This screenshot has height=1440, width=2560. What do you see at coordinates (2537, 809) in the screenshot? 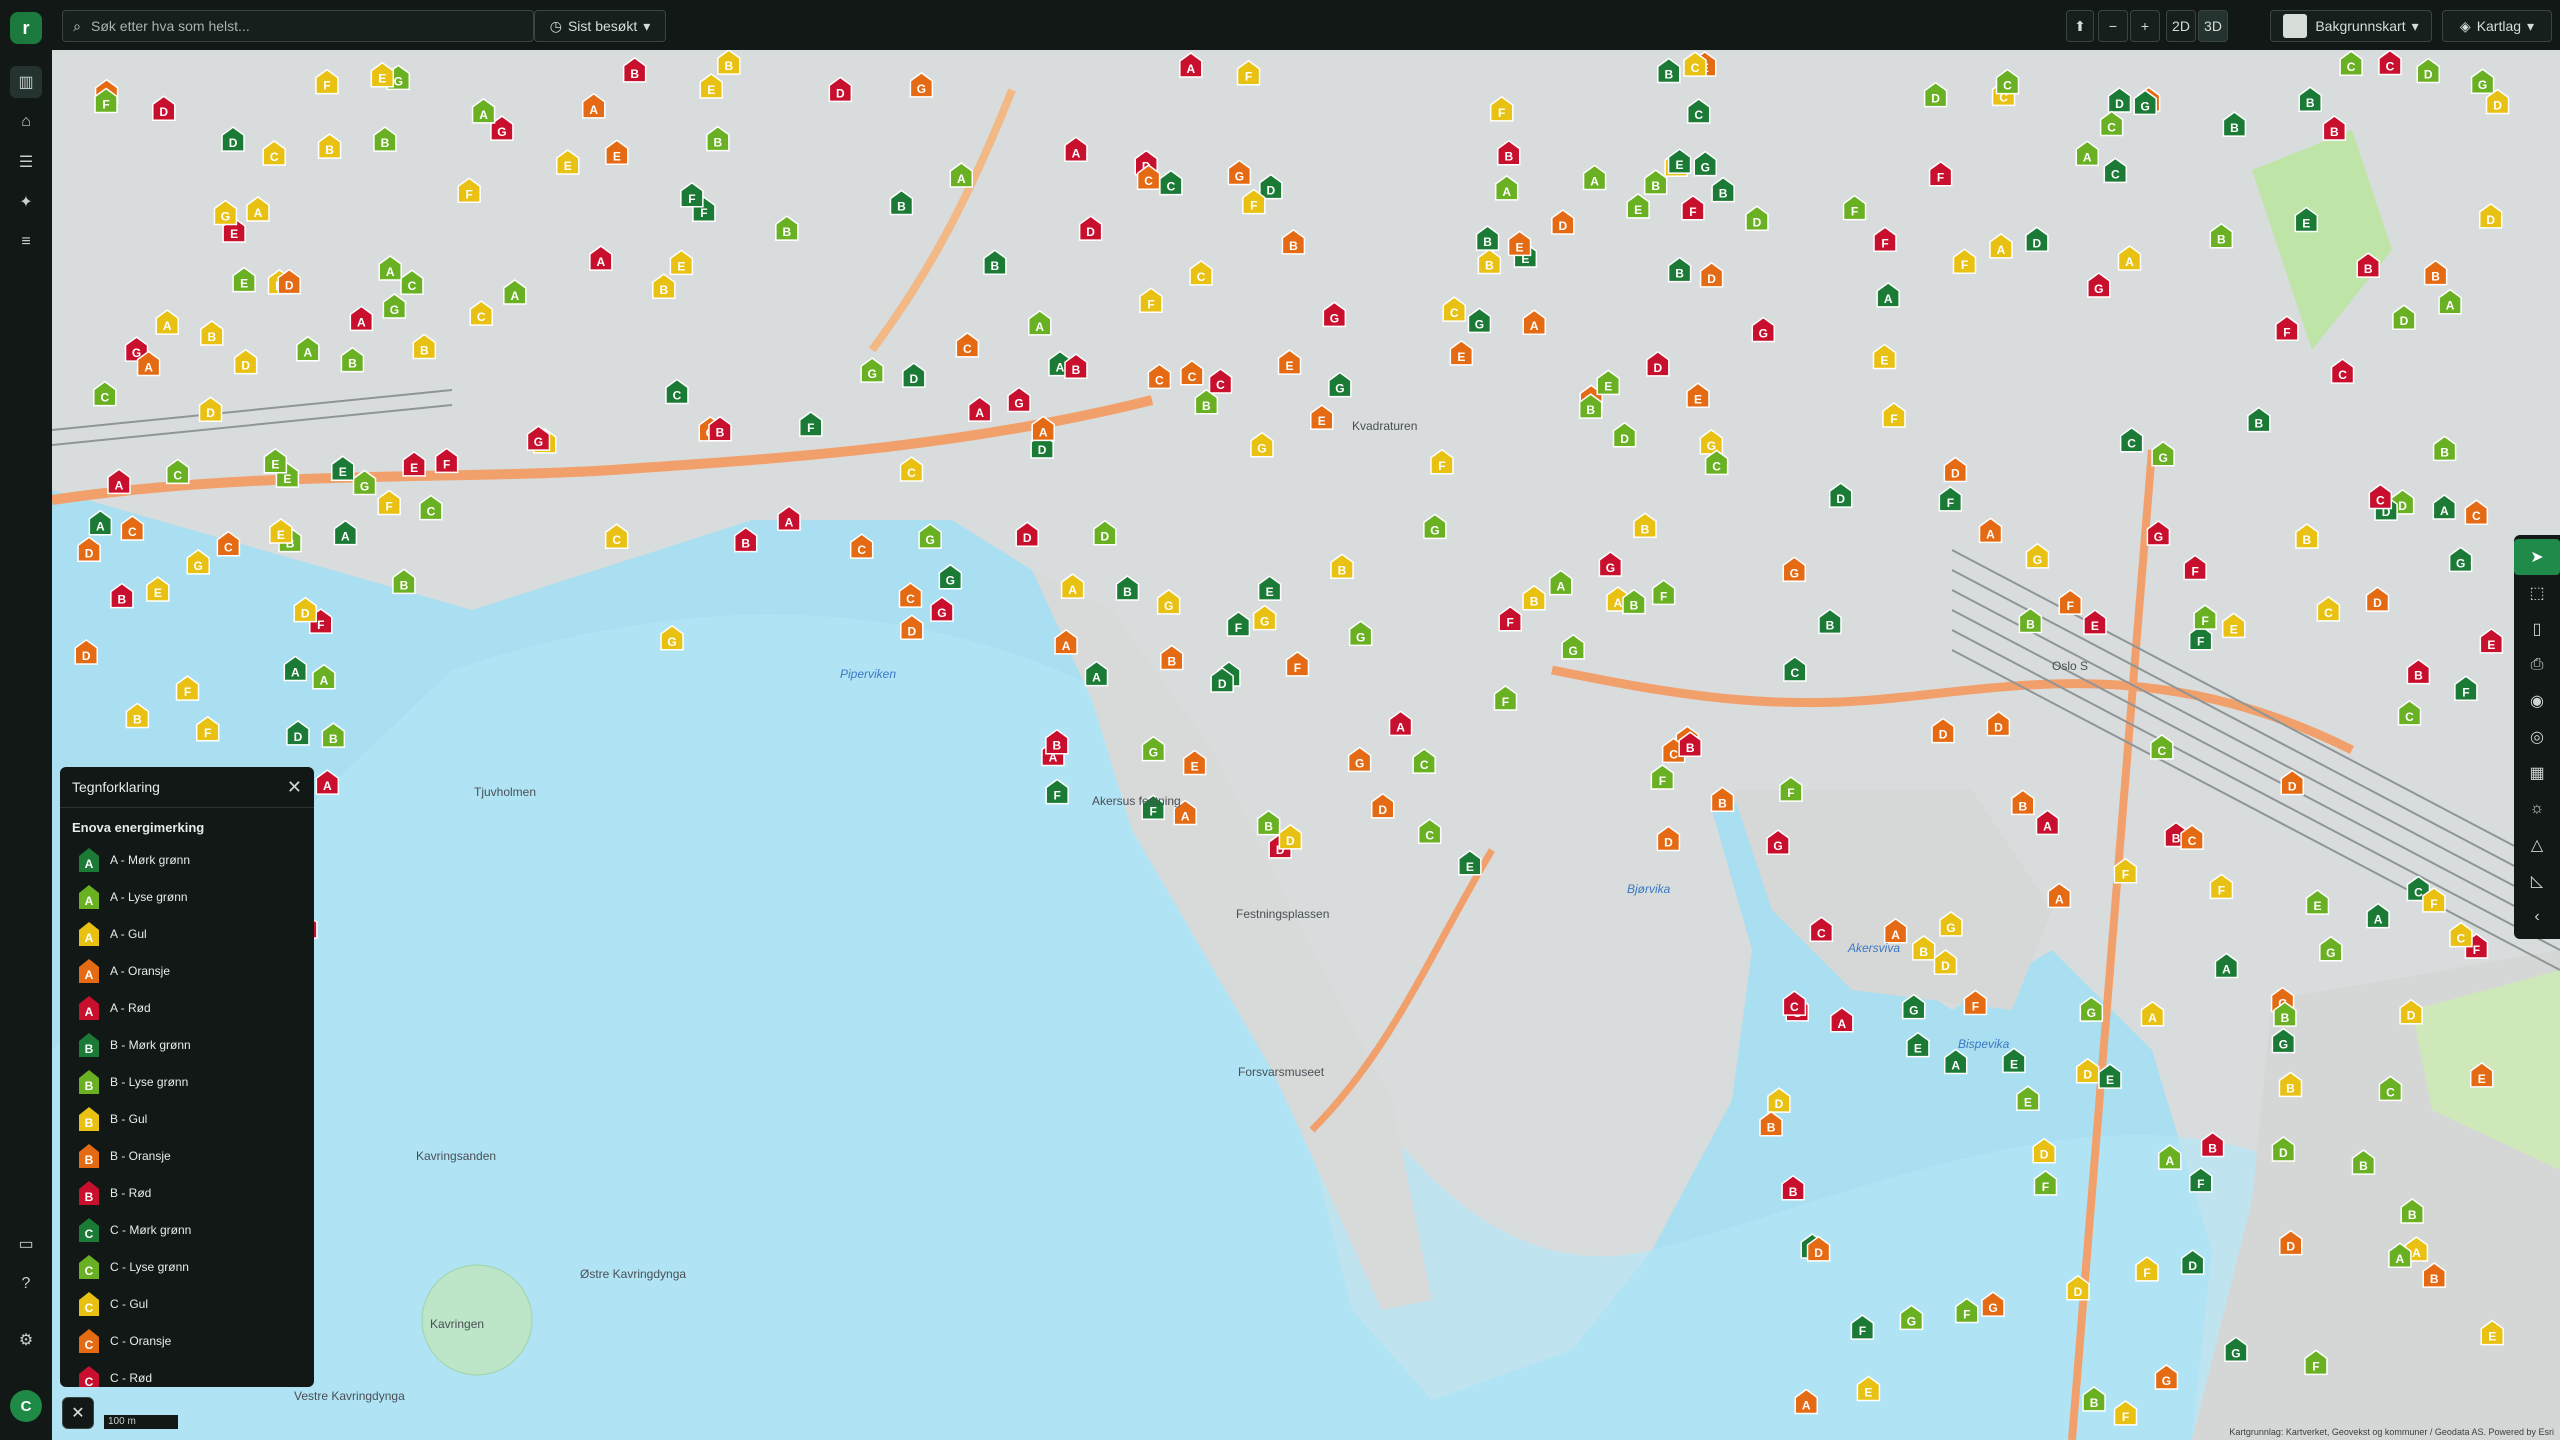
I see `sun-icon: ☼` at bounding box center [2537, 809].